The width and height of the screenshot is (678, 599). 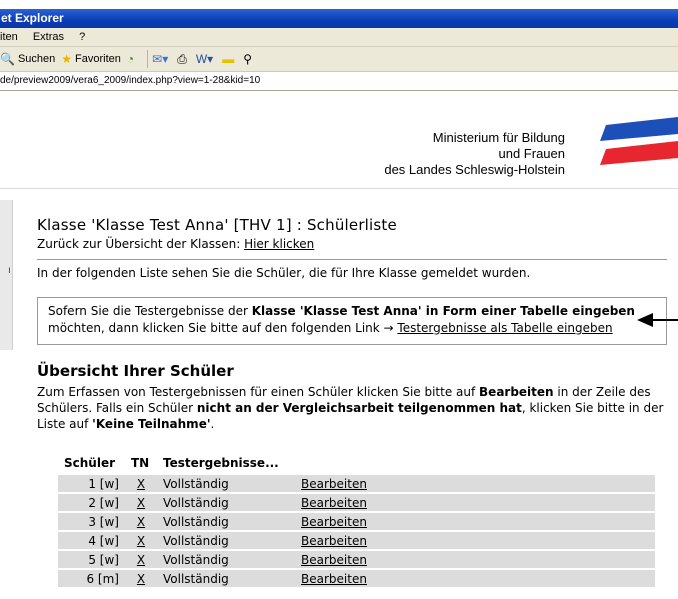 I want to click on toolbar-separator, so click(x=148, y=59).